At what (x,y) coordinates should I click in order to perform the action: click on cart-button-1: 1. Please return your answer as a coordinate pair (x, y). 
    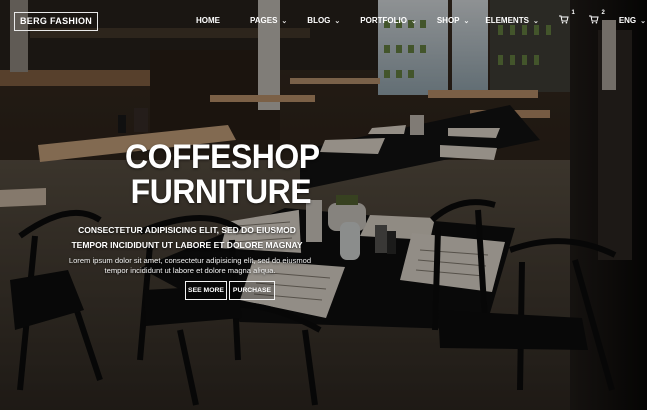
    Looking at the image, I should click on (566, 18).